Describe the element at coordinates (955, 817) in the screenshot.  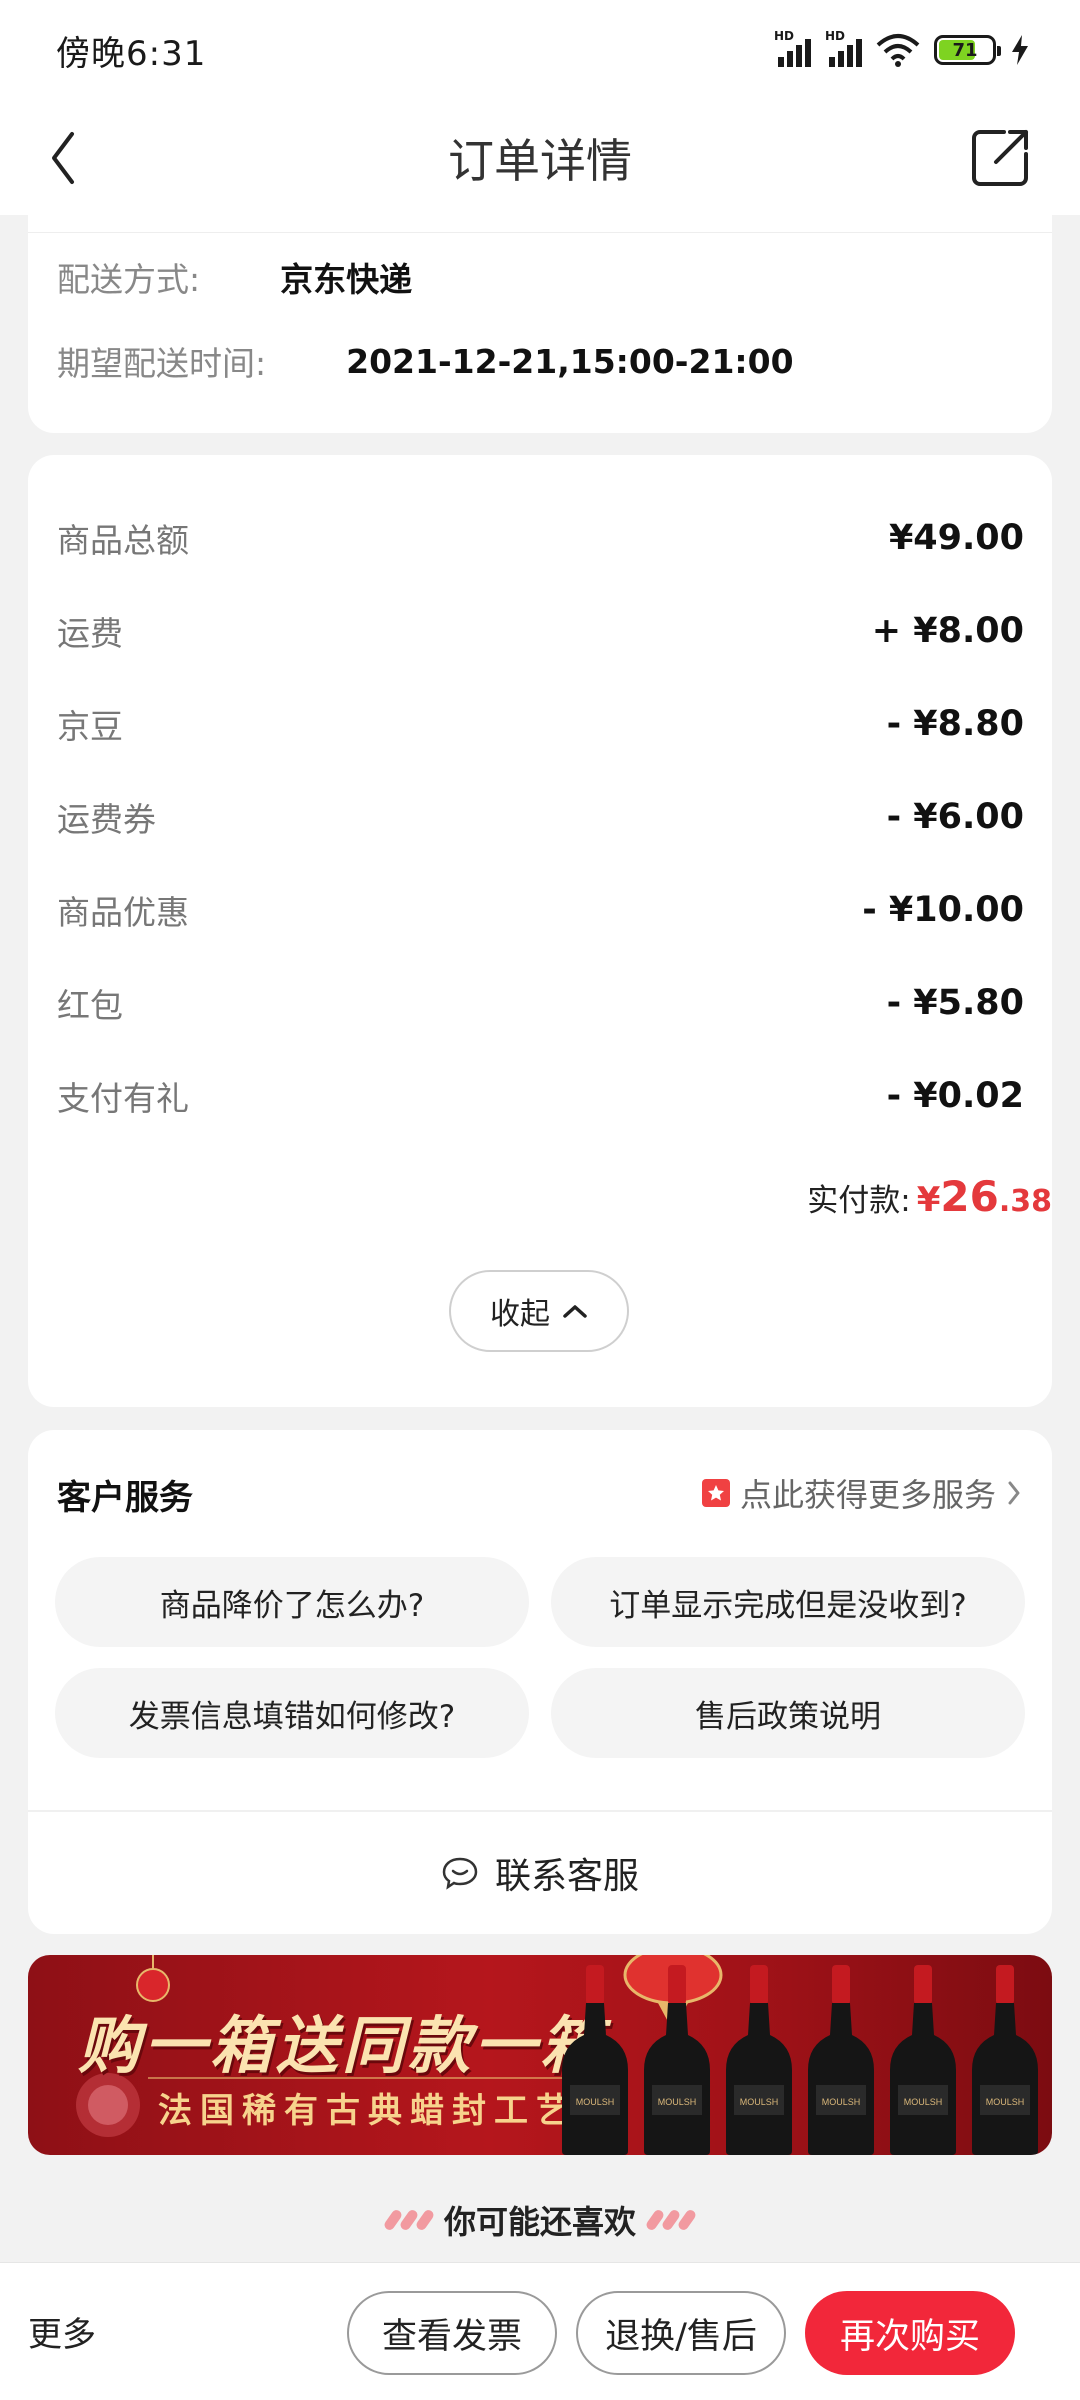
I see `amount-value: - ¥6.00` at that location.